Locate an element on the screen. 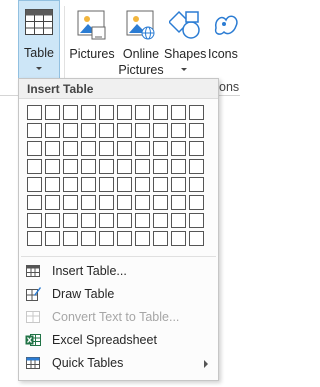  table-button: Table is located at coordinates (39, 40).